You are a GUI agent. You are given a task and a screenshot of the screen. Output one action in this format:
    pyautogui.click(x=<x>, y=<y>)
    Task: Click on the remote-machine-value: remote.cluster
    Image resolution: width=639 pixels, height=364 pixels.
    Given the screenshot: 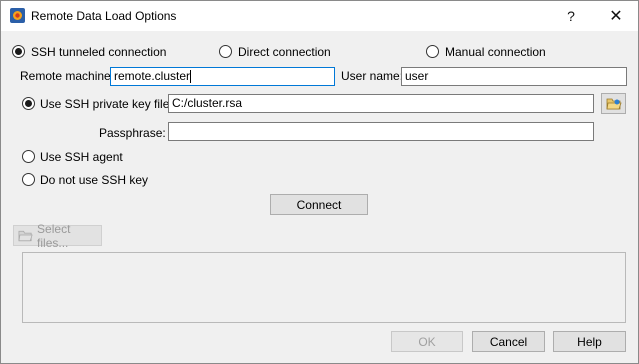 What is the action you would take?
    pyautogui.click(x=152, y=76)
    